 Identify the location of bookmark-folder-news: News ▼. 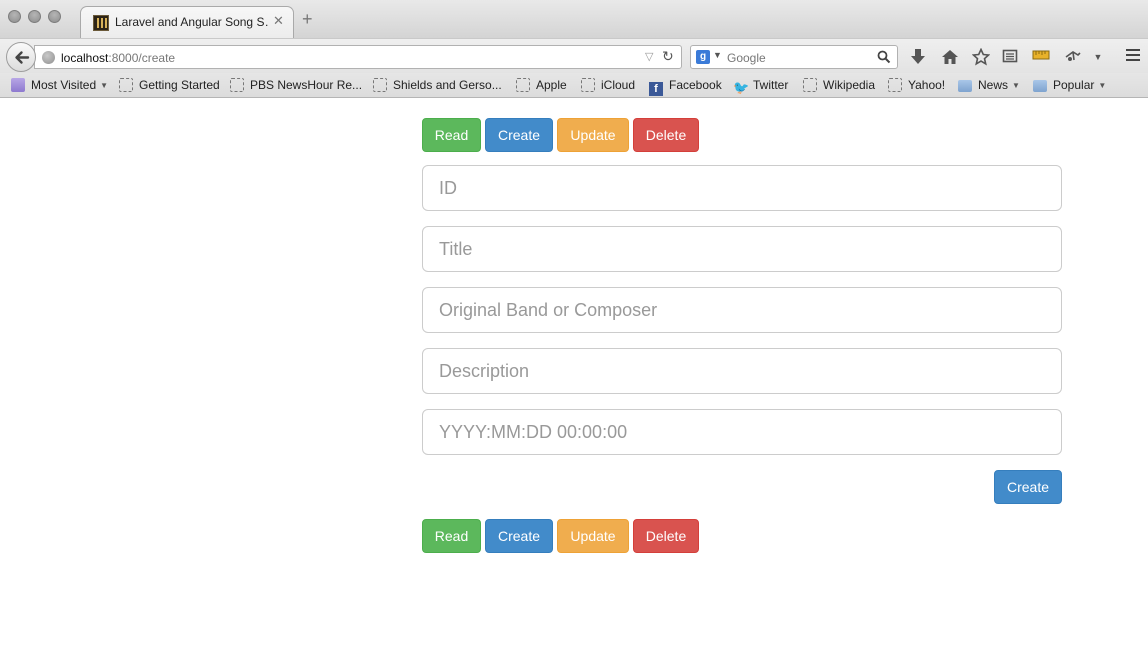
(989, 86).